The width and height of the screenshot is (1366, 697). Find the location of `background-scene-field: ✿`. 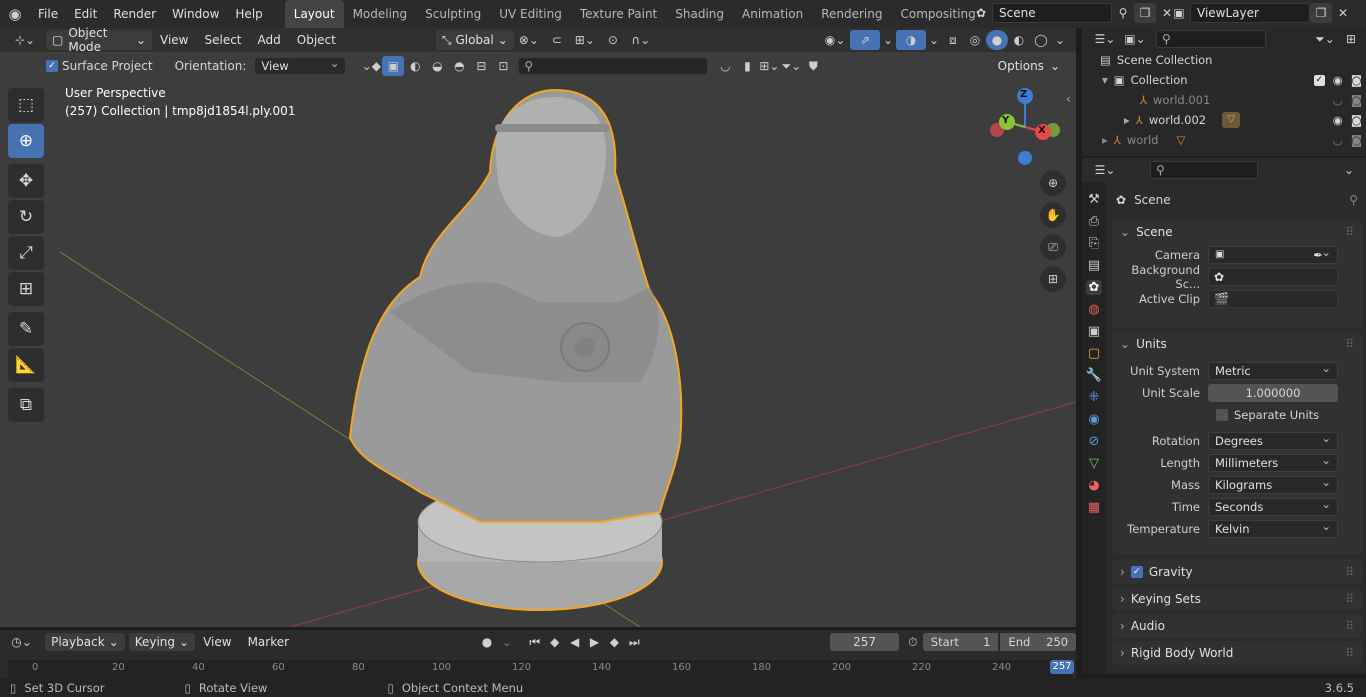

background-scene-field: ✿ is located at coordinates (1273, 277).